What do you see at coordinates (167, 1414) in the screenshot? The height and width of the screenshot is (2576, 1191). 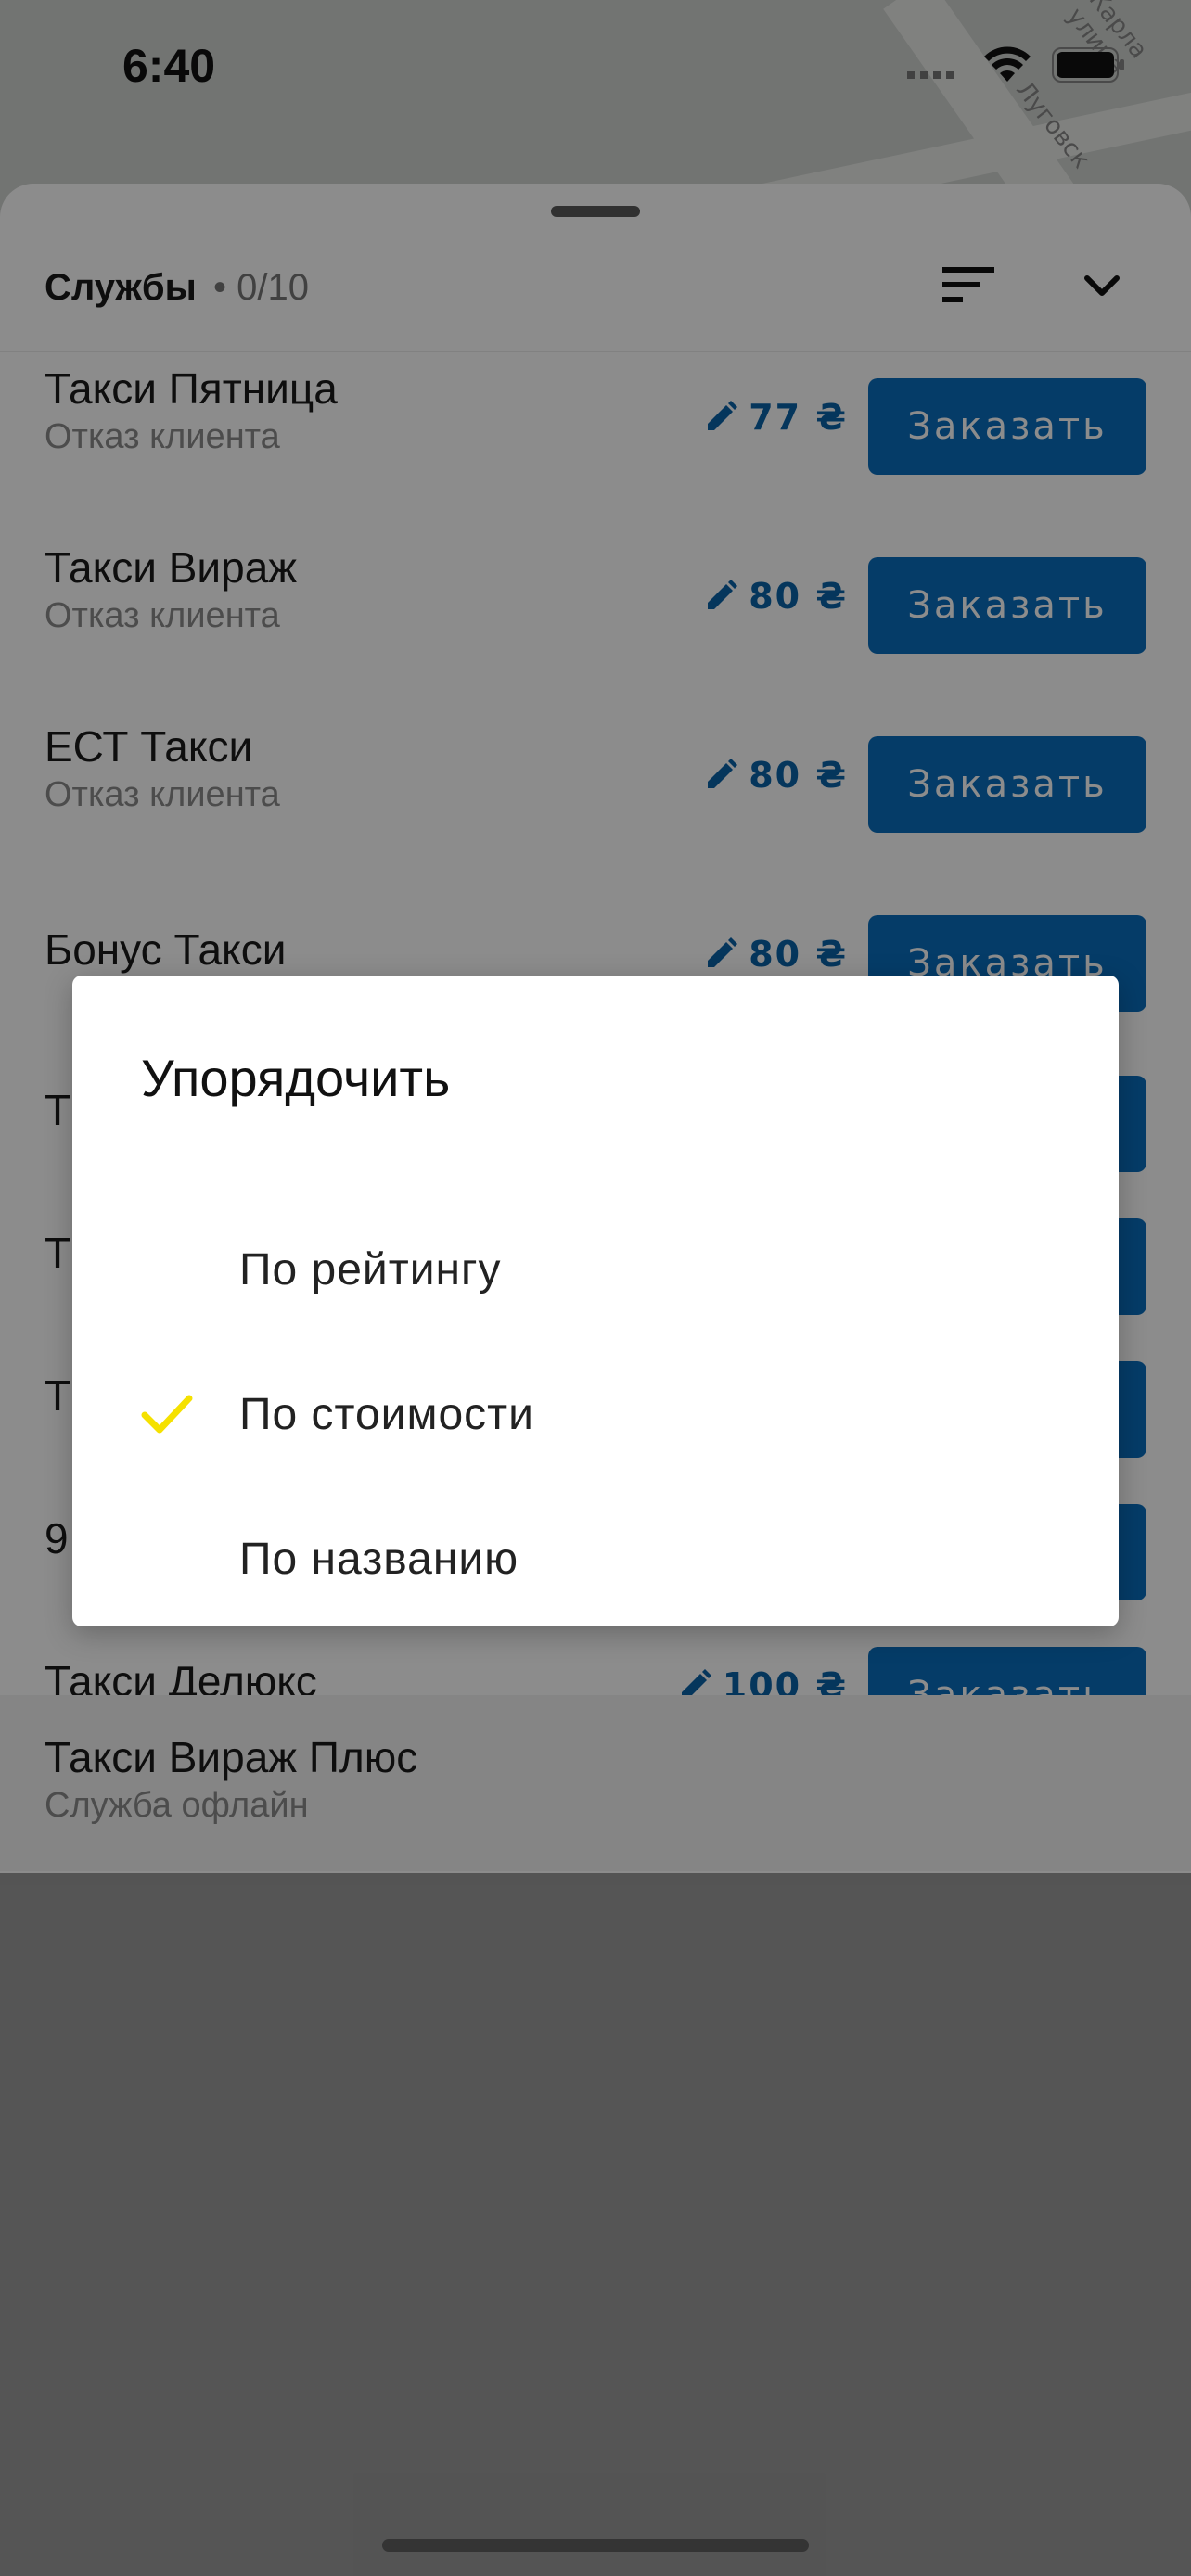 I see `check-icon` at bounding box center [167, 1414].